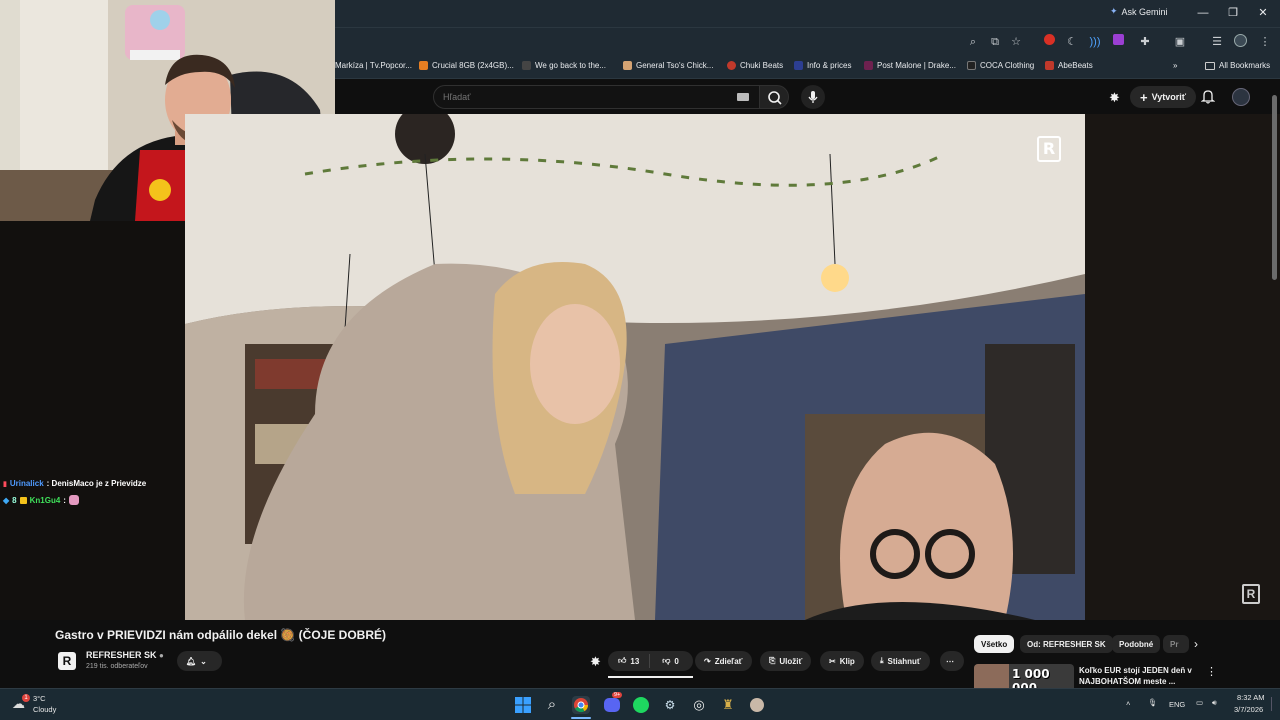 The image size is (1280, 720). What do you see at coordinates (1203, 13) in the screenshot?
I see `minimize-button: —` at bounding box center [1203, 13].